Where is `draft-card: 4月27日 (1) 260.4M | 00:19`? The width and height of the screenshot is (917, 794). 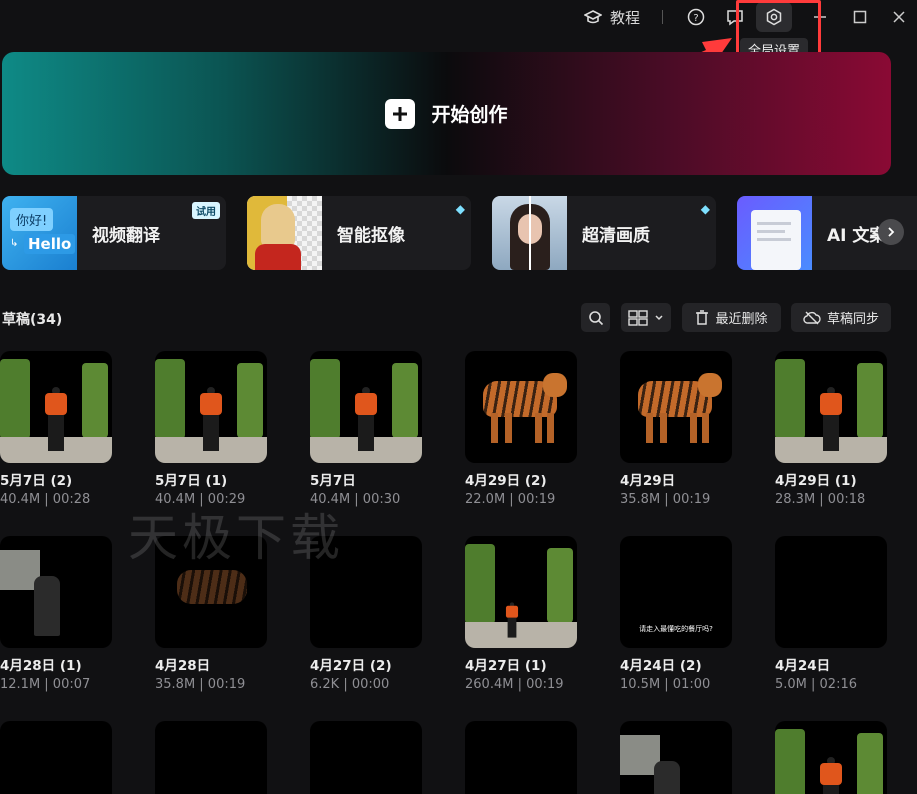
draft-card: 4月27日 (1) 260.4M | 00:19 is located at coordinates (521, 614).